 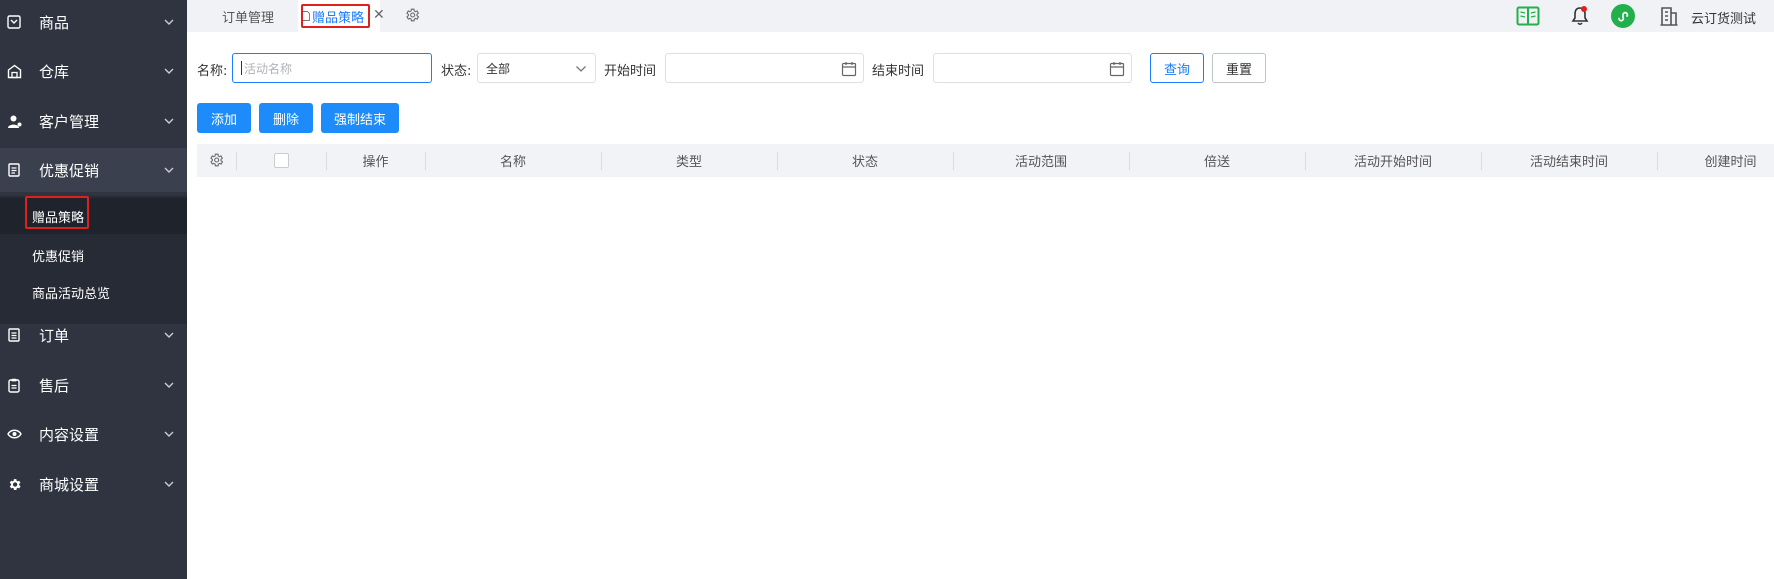 What do you see at coordinates (14, 22) in the screenshot?
I see `box-icon` at bounding box center [14, 22].